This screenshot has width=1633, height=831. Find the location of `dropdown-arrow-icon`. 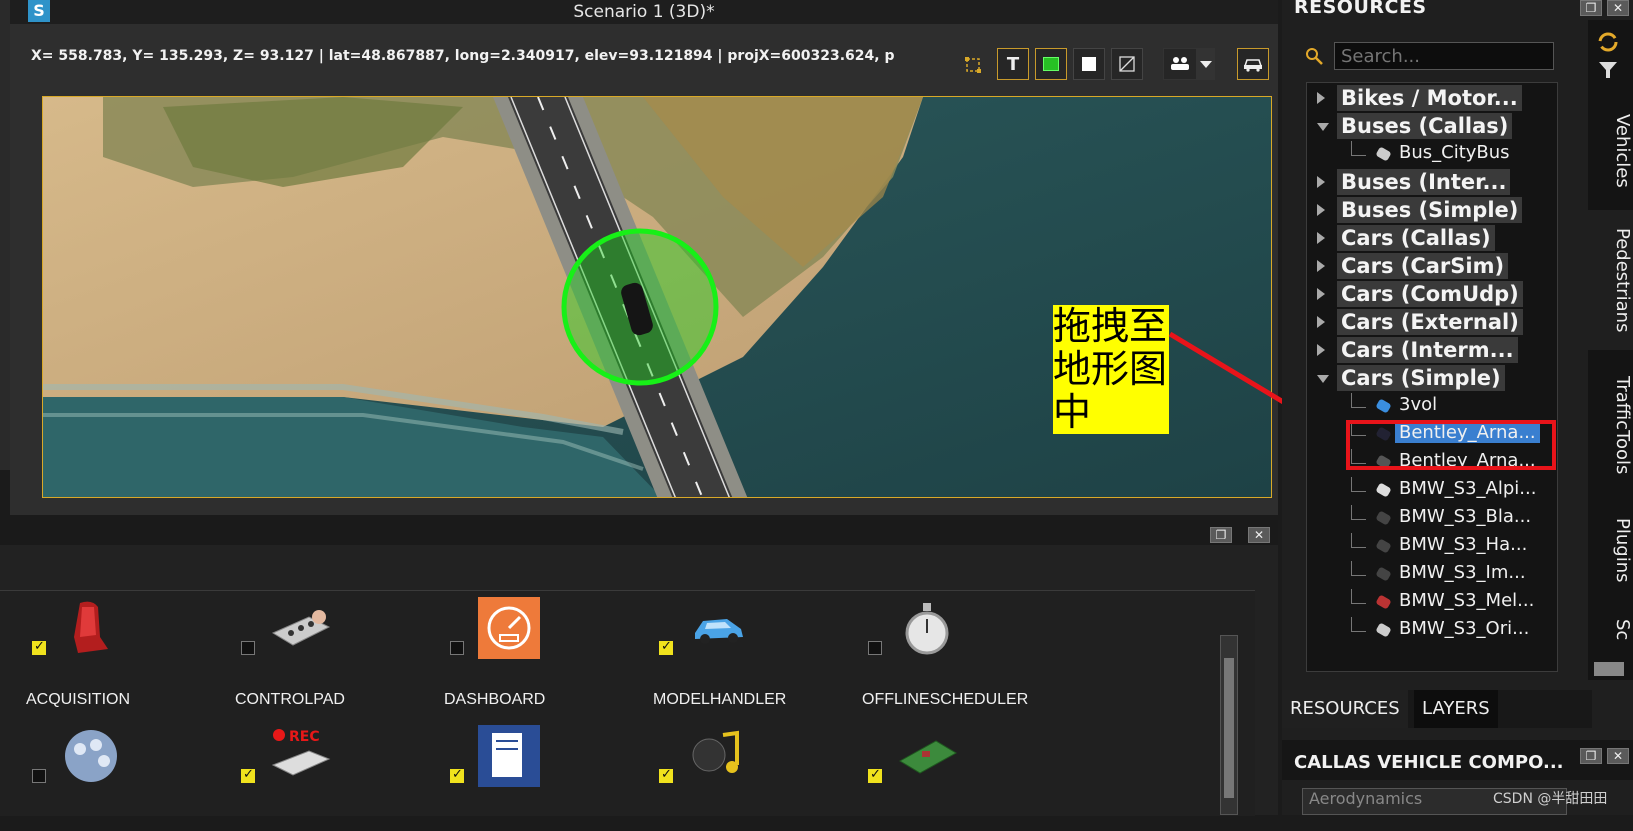

dropdown-arrow-icon is located at coordinates (1206, 64).